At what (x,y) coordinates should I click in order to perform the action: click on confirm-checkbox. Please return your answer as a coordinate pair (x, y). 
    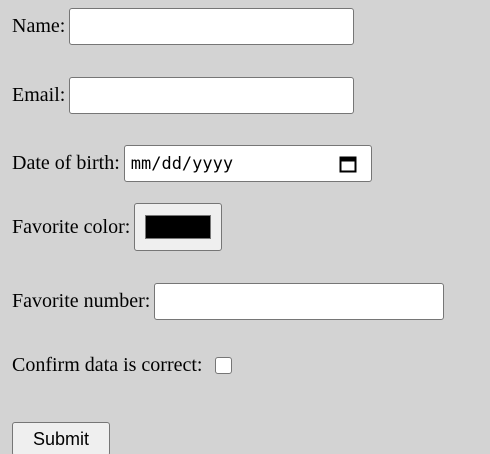
    Looking at the image, I should click on (223, 365).